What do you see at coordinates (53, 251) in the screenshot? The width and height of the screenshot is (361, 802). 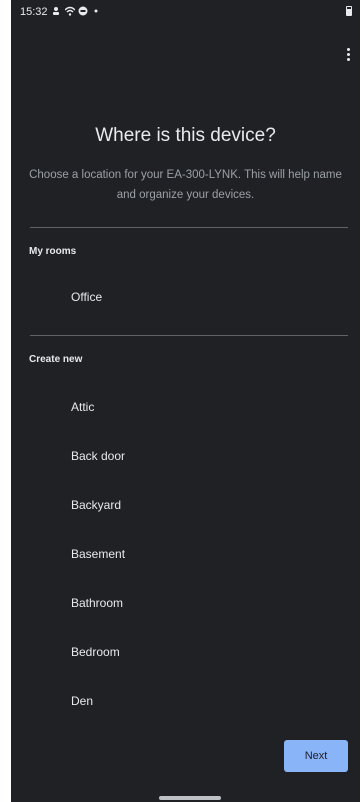 I see `section-label-my-rooms: My rooms` at bounding box center [53, 251].